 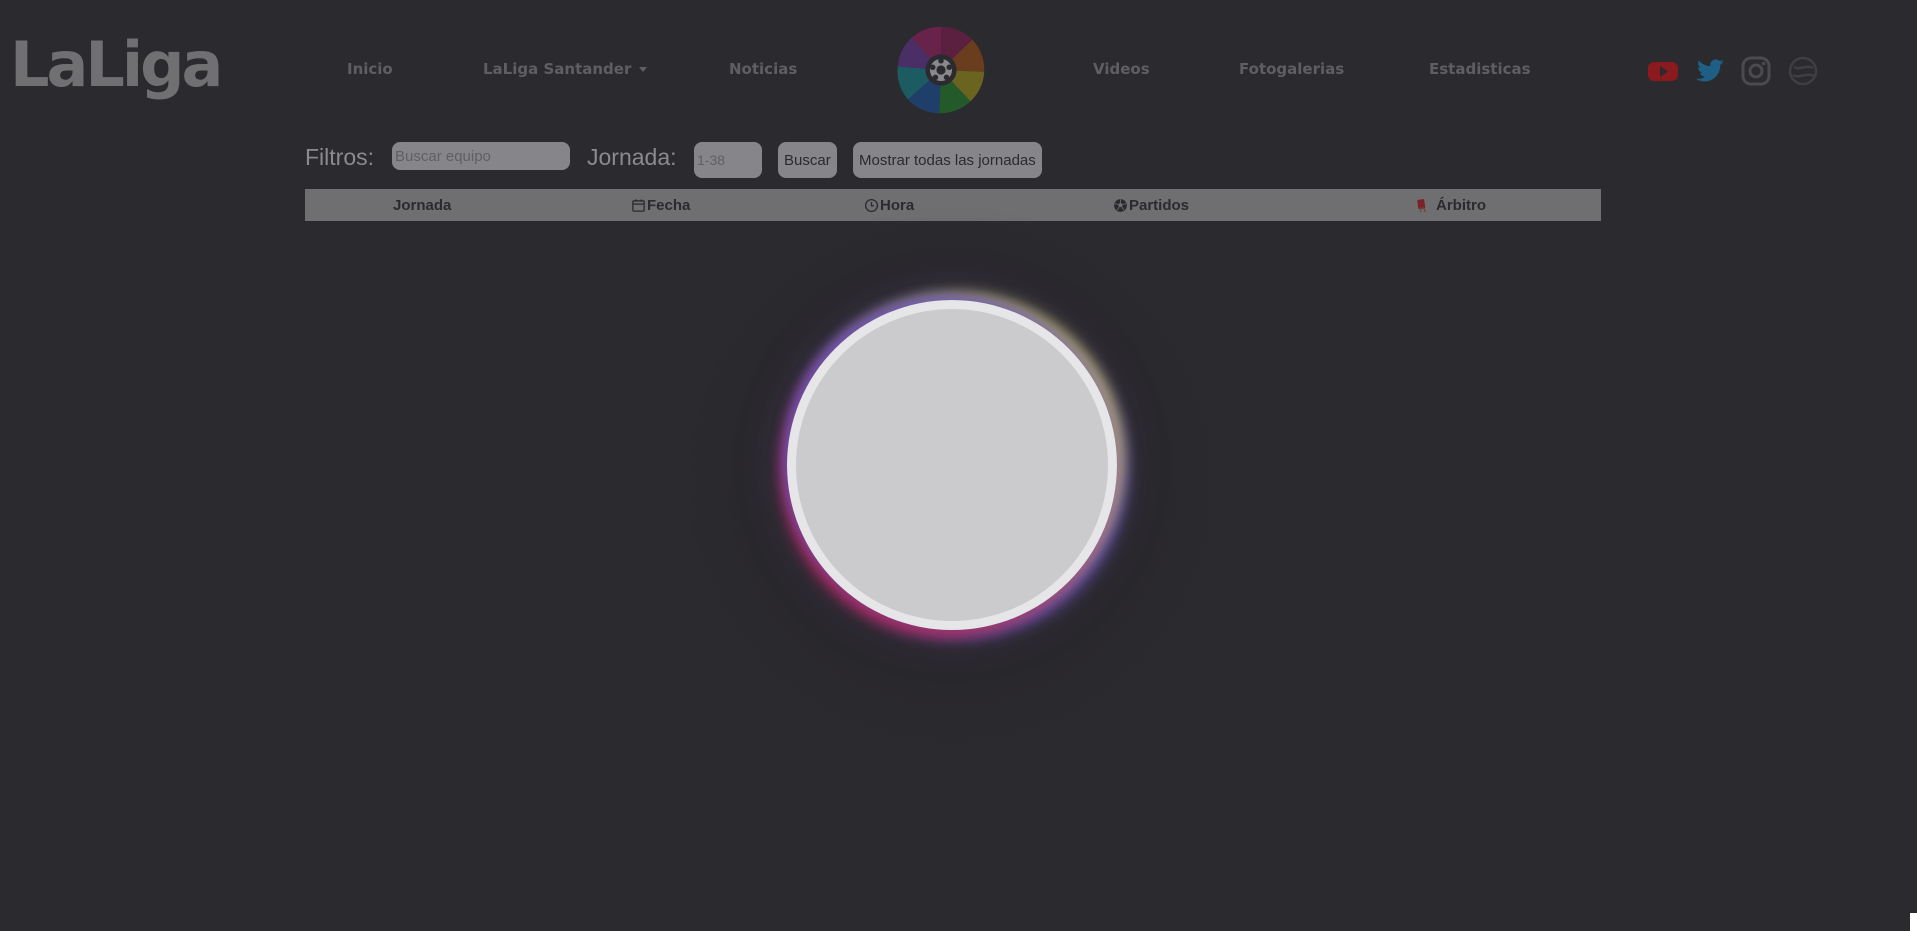 What do you see at coordinates (638, 205) in the screenshot?
I see `calendar-icon` at bounding box center [638, 205].